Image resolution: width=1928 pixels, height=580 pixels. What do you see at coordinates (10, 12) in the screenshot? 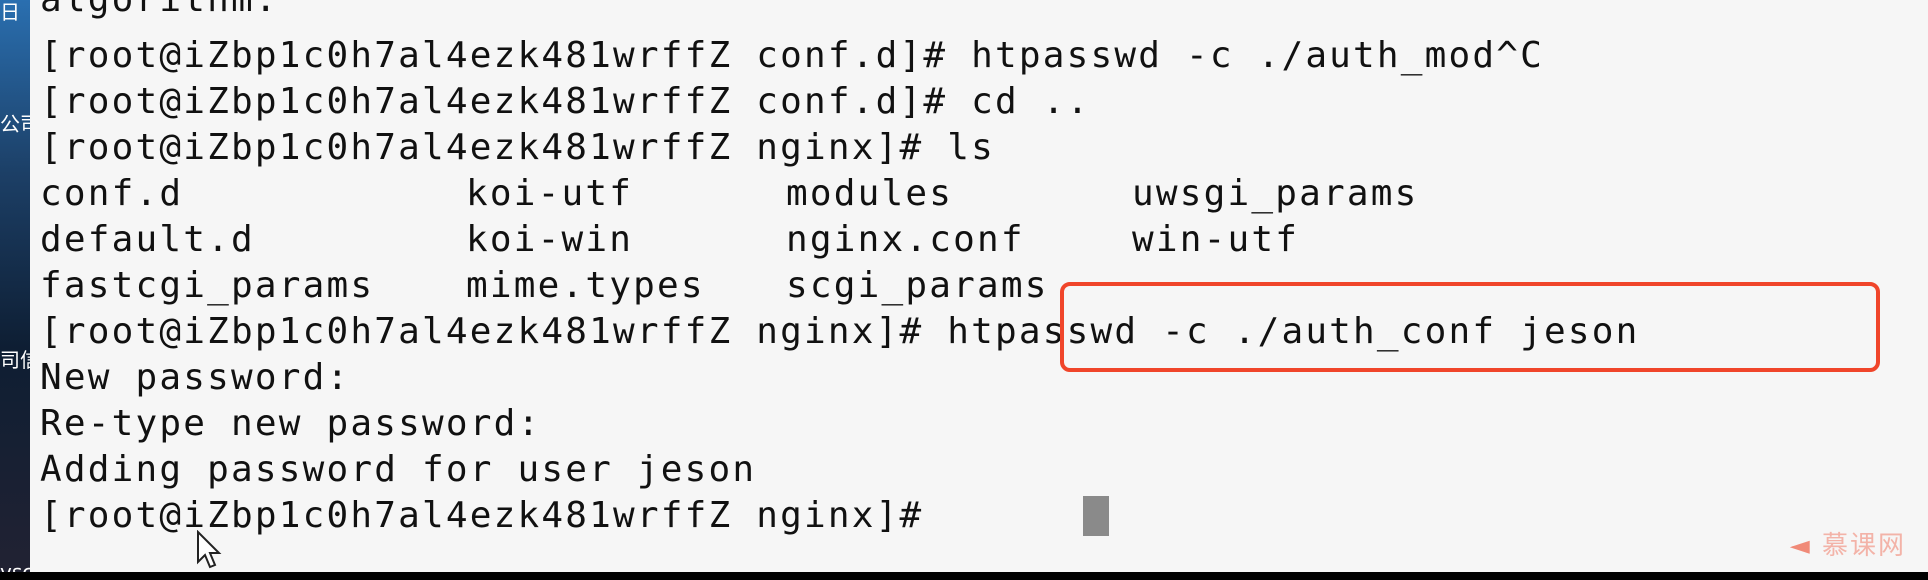
I see `background-text: 日` at bounding box center [10, 12].